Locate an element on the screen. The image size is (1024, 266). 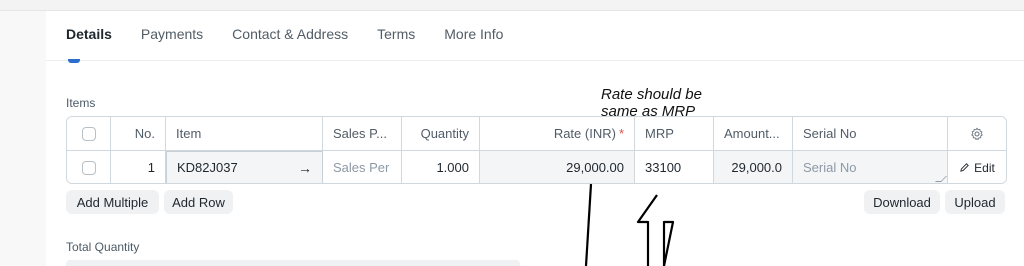
annotation-note: Rate should be same as MRP is located at coordinates (651, 103).